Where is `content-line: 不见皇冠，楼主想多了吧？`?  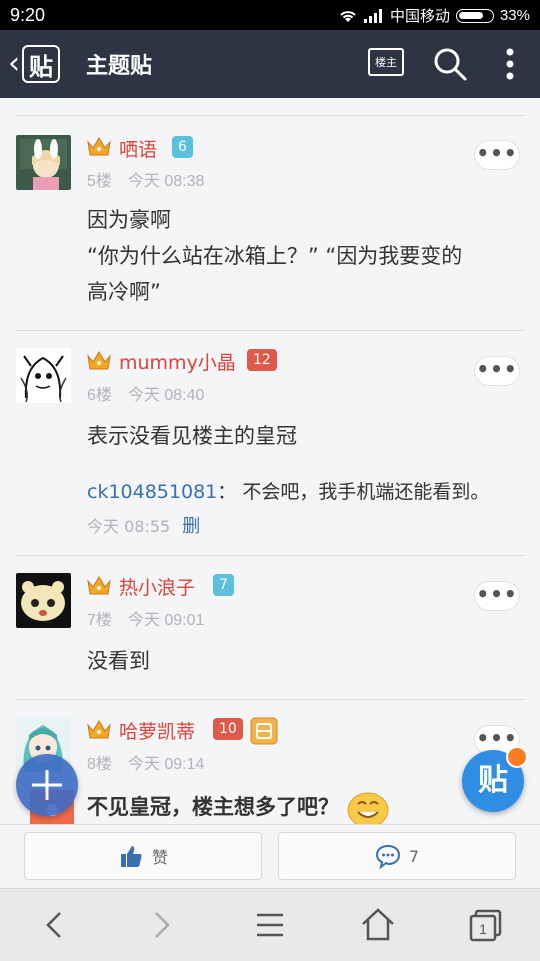 content-line: 不见皇冠，楼主想多了吧？ is located at coordinates (213, 807).